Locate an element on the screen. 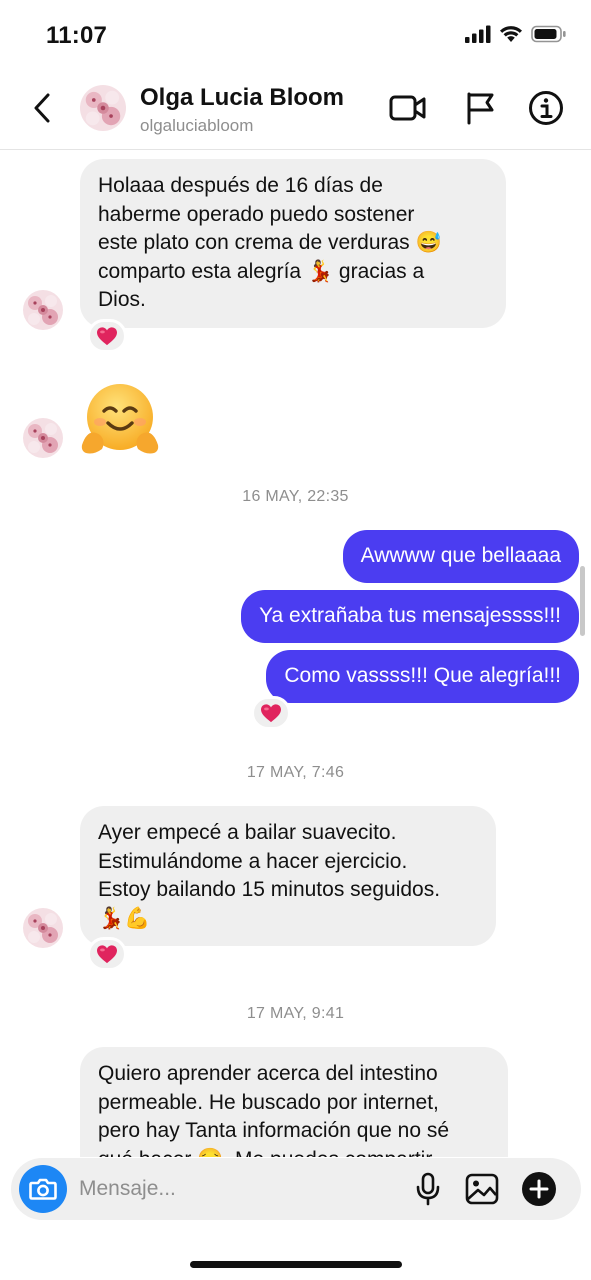 Image resolution: width=591 pixels, height=1280 pixels. cellular-signal-icon is located at coordinates (478, 34).